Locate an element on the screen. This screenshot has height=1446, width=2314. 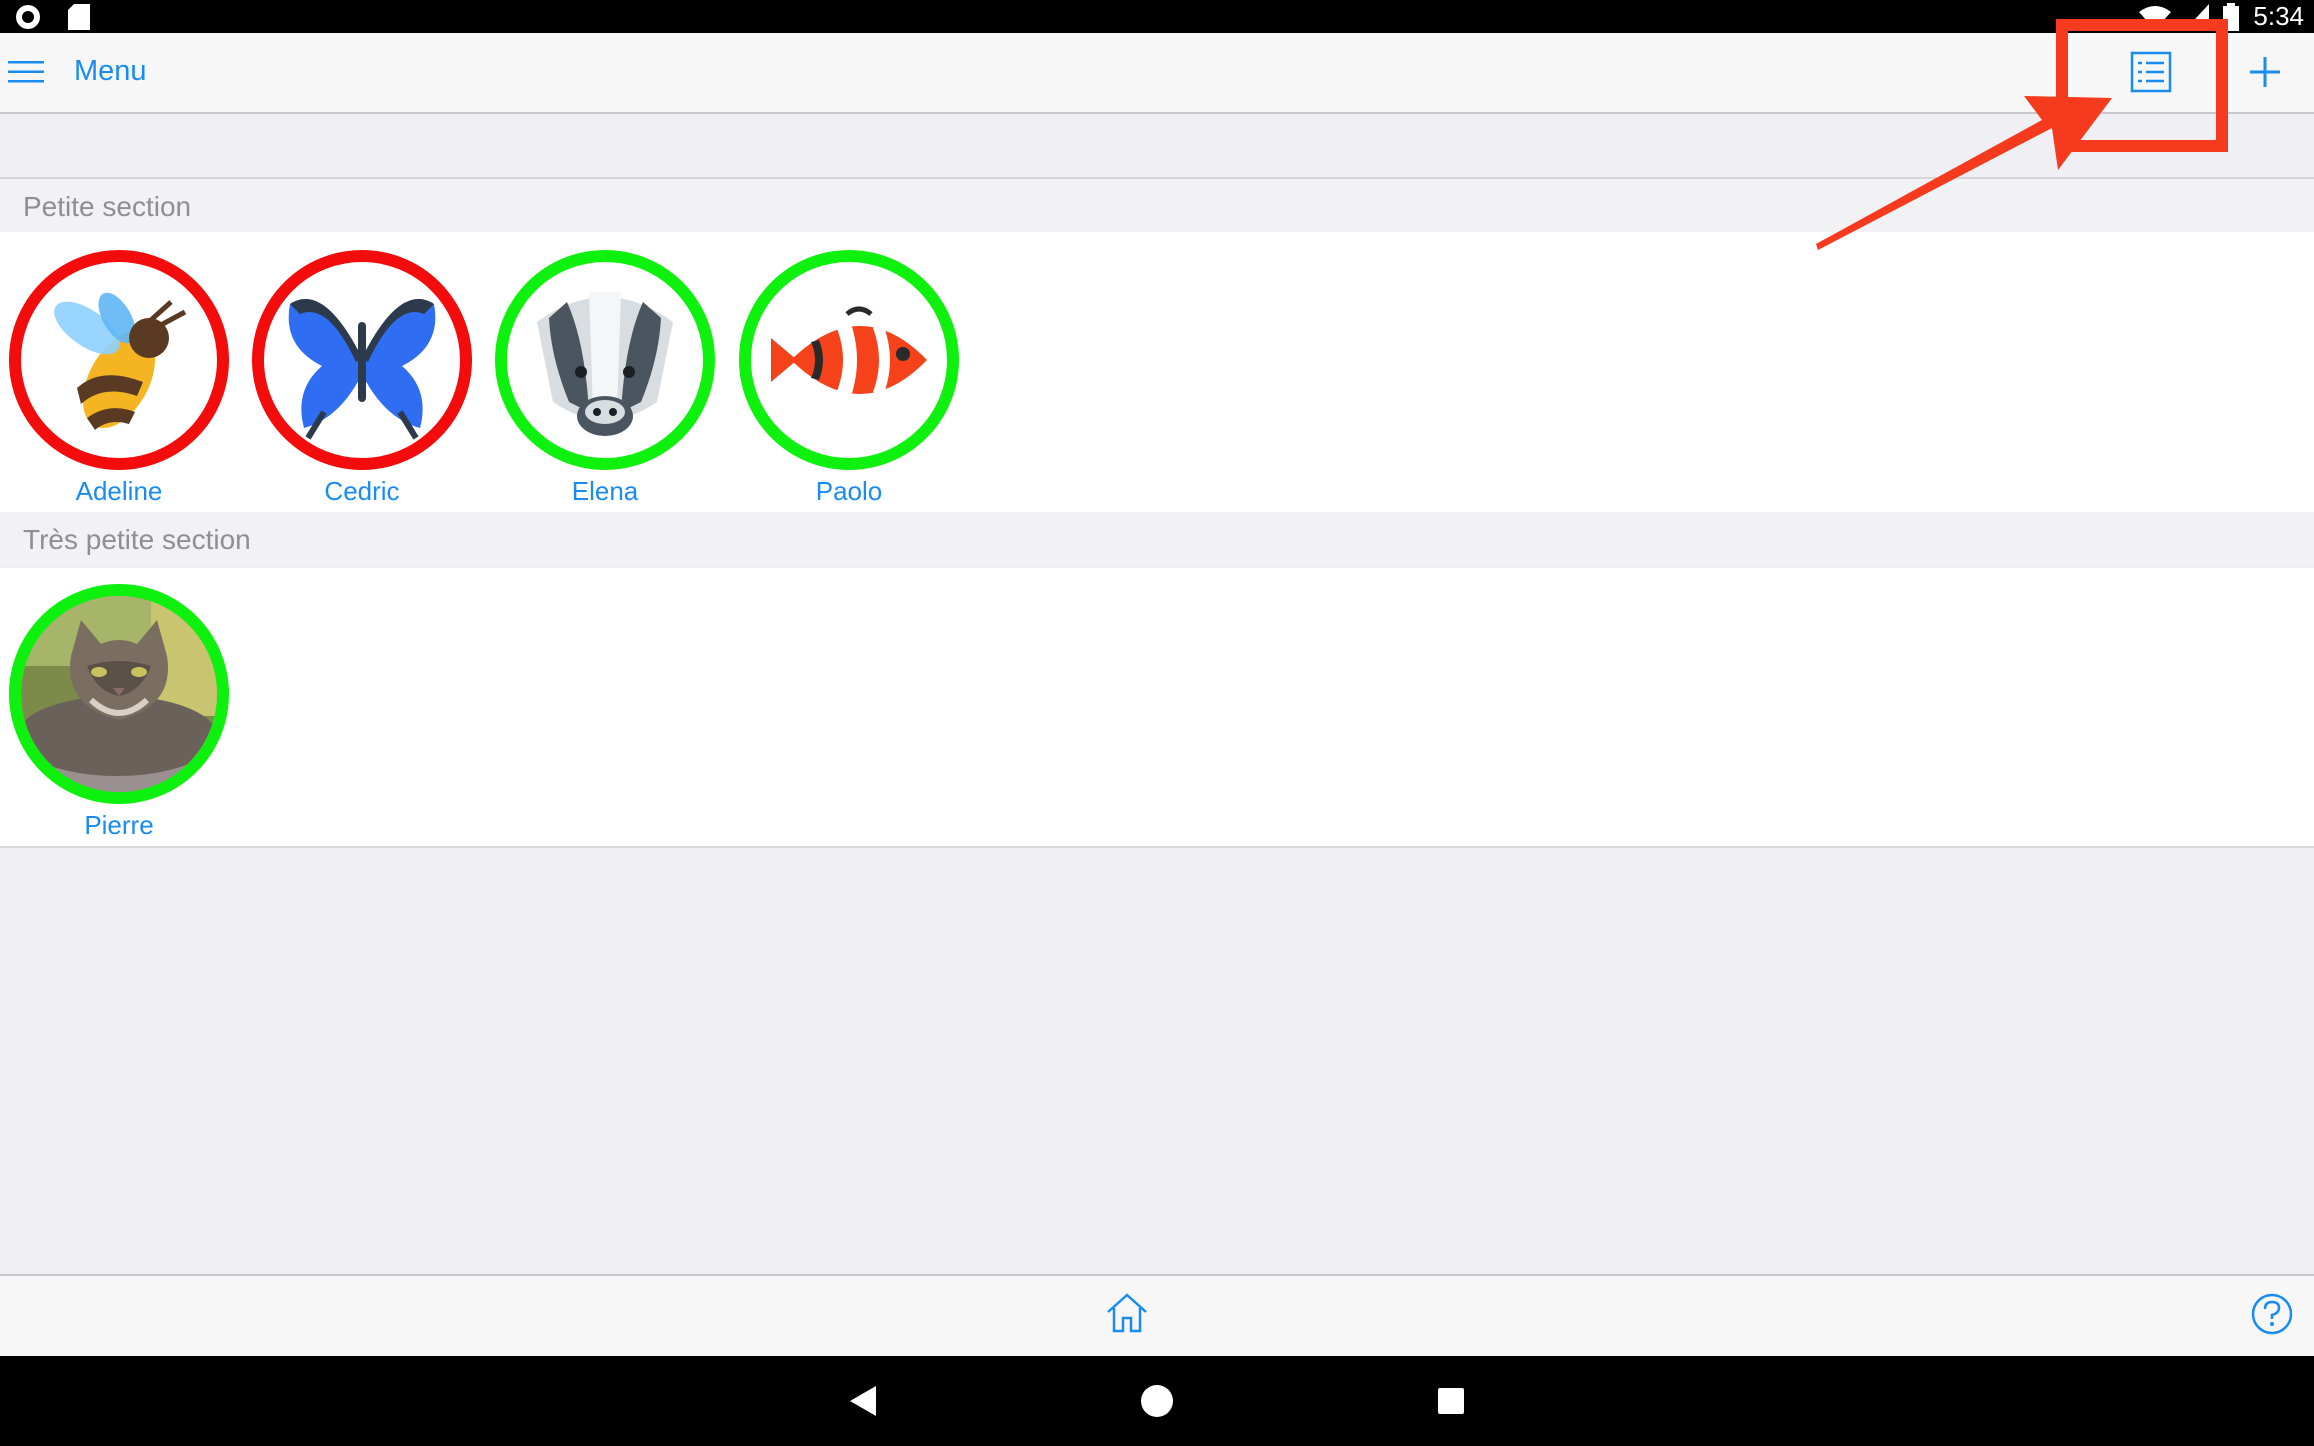
home-icon is located at coordinates (1127, 1313).